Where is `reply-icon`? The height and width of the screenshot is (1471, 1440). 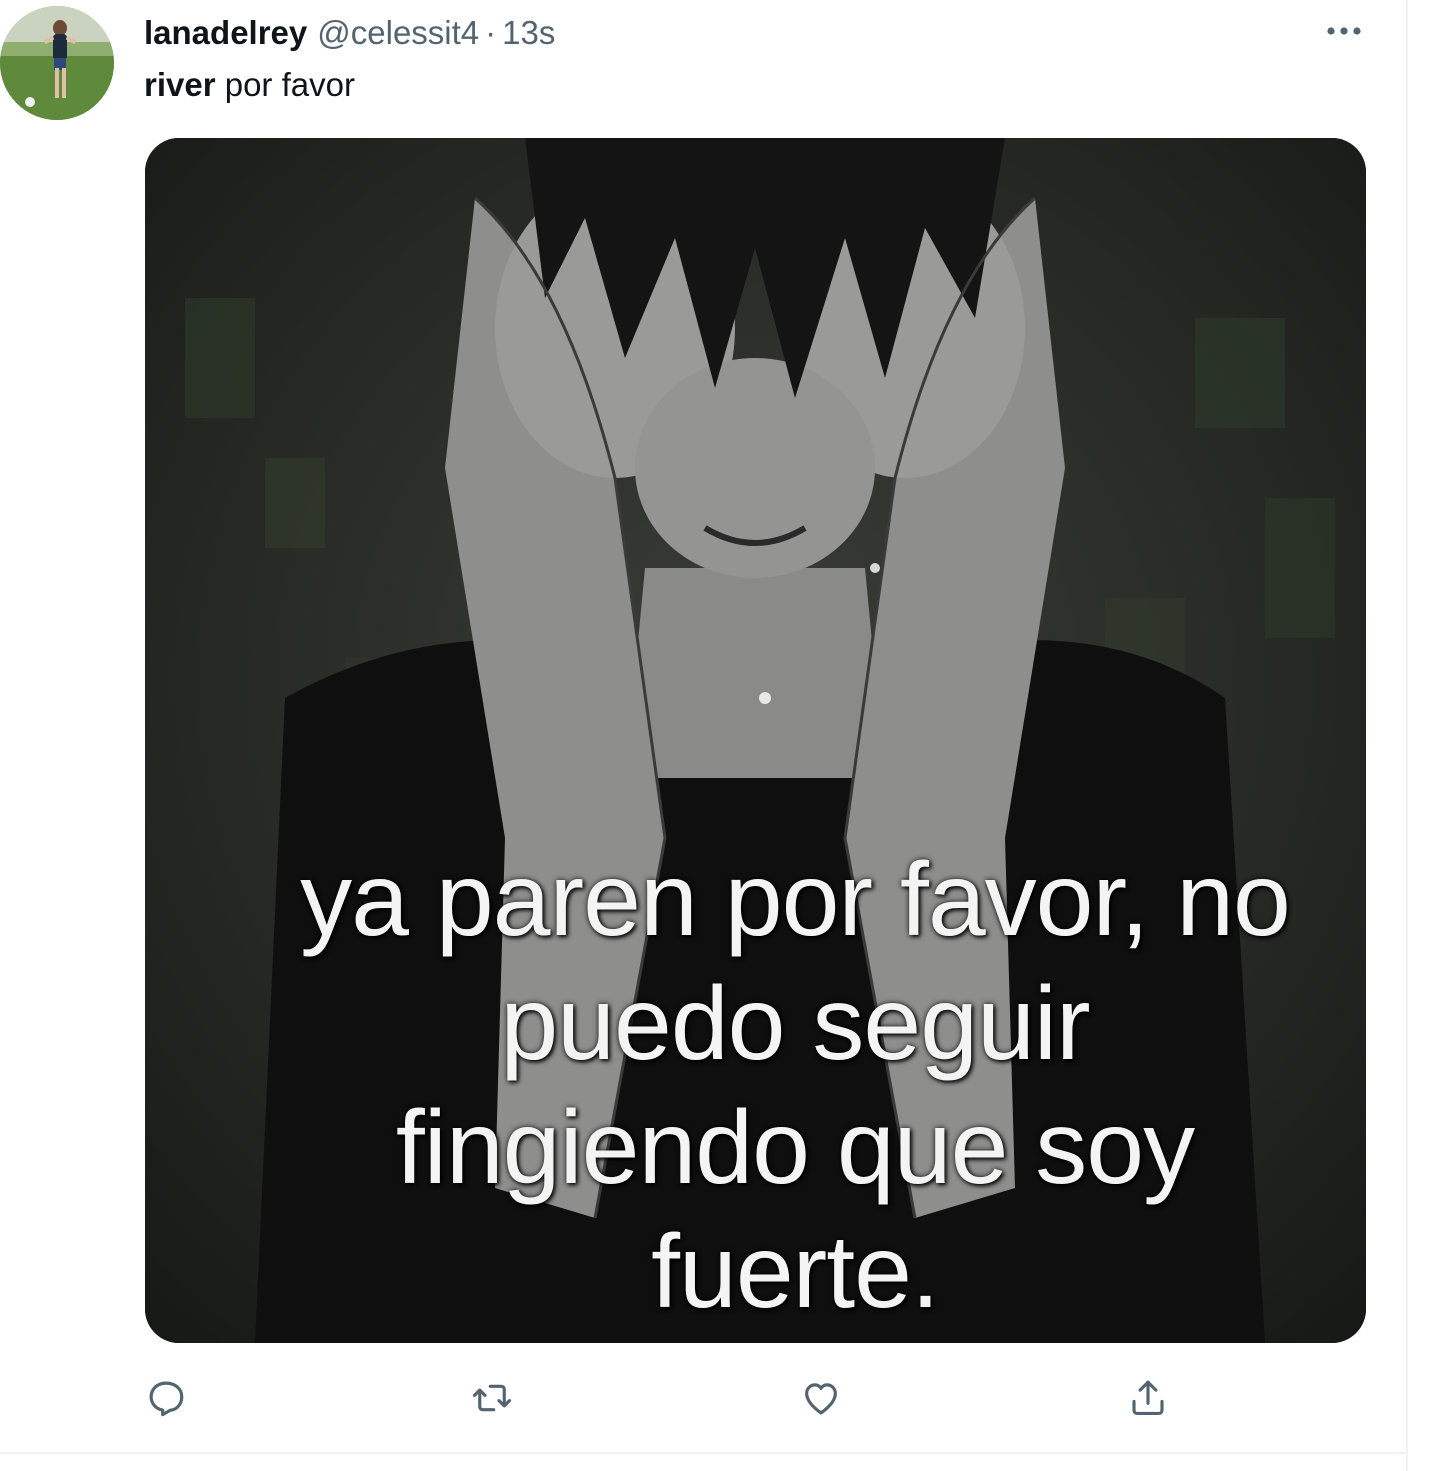
reply-icon is located at coordinates (166, 1399).